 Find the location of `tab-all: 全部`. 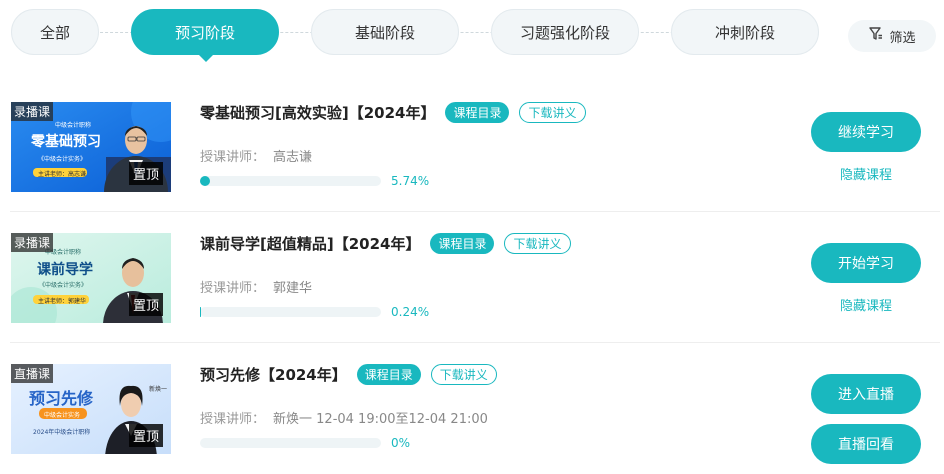

tab-all: 全部 is located at coordinates (55, 32).